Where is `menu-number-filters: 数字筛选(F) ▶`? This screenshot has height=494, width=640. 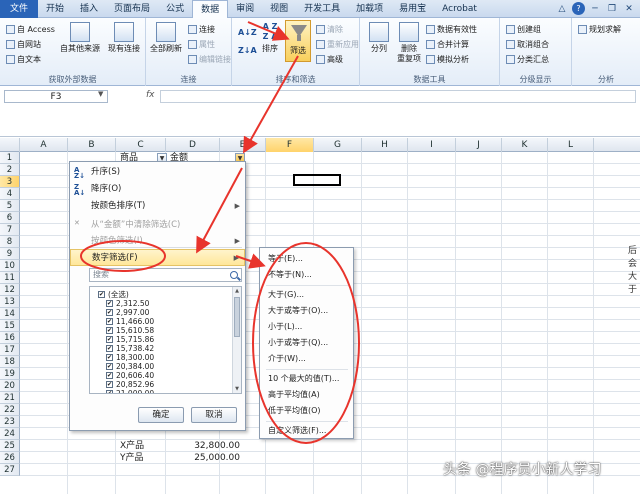
menu-number-filters: 数字筛选(F) ▶ is located at coordinates (157, 257).